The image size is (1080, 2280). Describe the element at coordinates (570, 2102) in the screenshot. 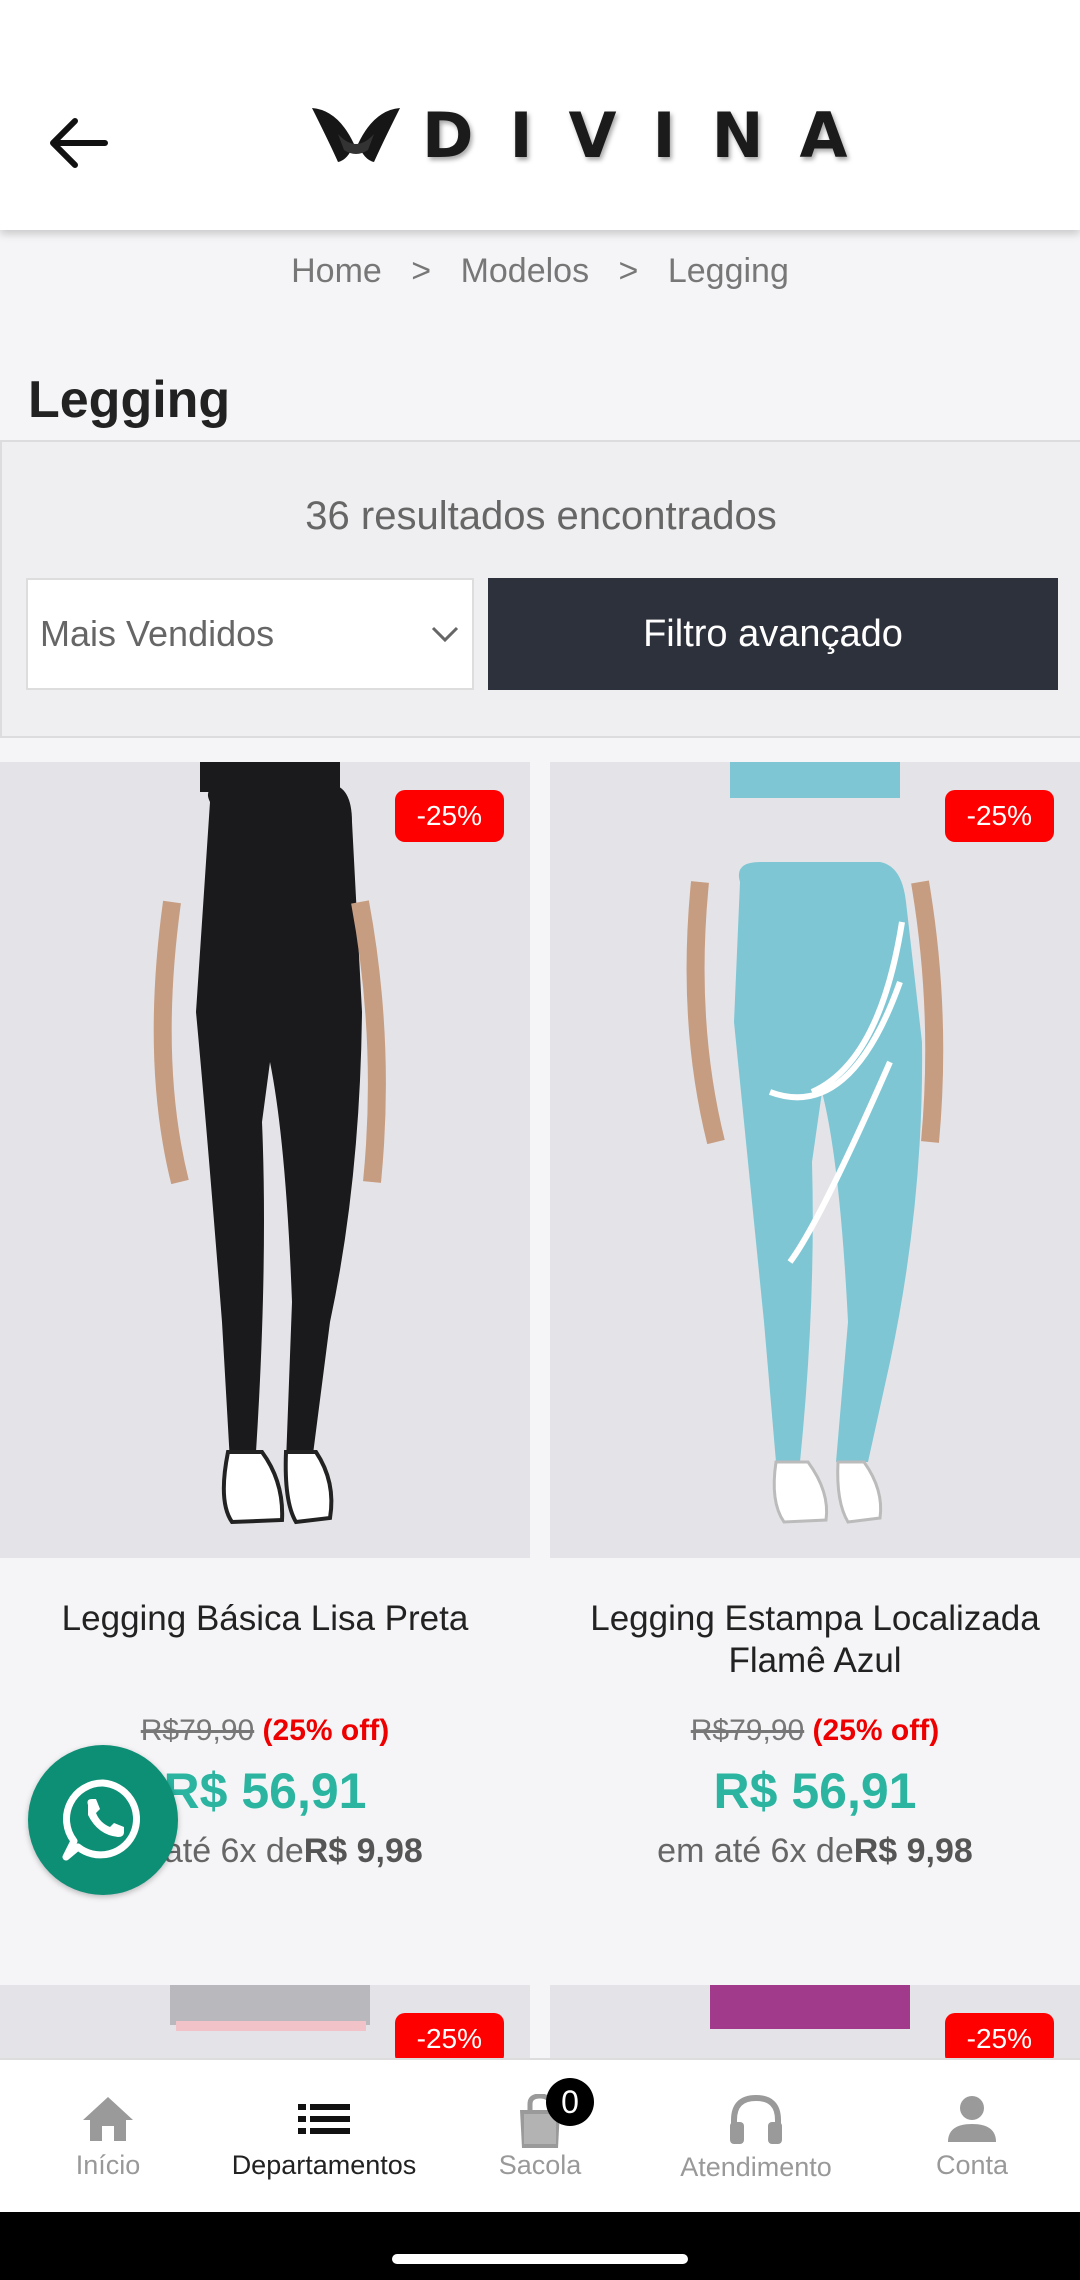

I see `cart-count-badge: 0` at that location.